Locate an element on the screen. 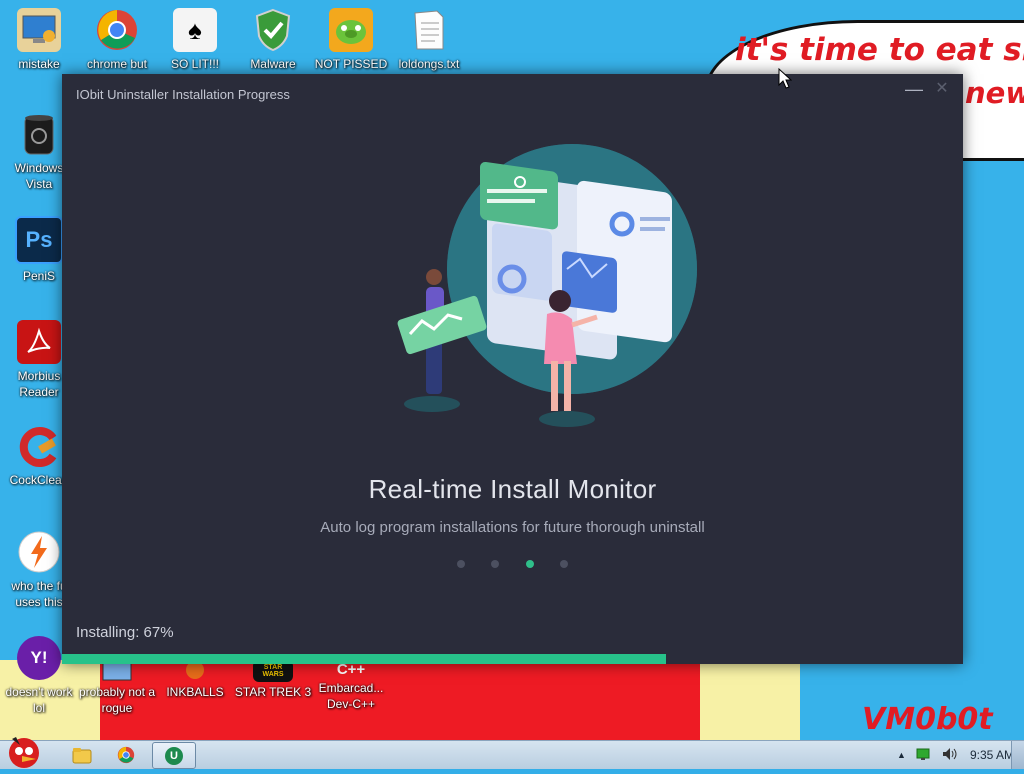 The image size is (1024, 774). desktop-icon-not-pissed: NOT PISSED is located at coordinates (351, 40).